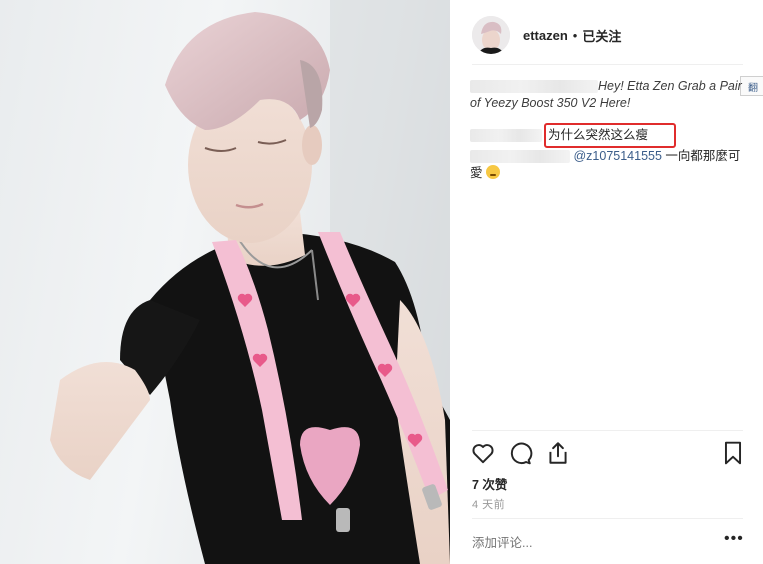 The height and width of the screenshot is (564, 763). Describe the element at coordinates (617, 156) in the screenshot. I see `mention-link: @z1075141555` at that location.